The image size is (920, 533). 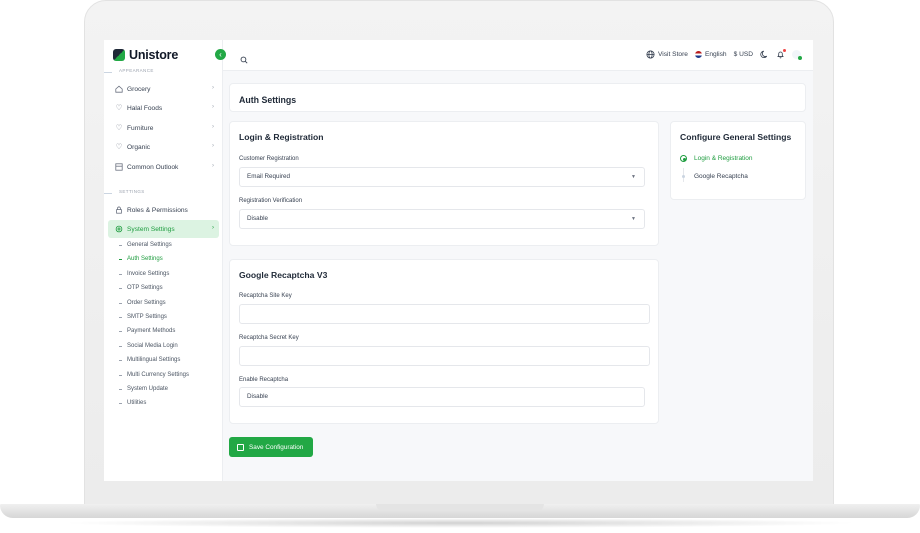 What do you see at coordinates (148, 274) in the screenshot?
I see `submenu-label: Invoice Settings` at bounding box center [148, 274].